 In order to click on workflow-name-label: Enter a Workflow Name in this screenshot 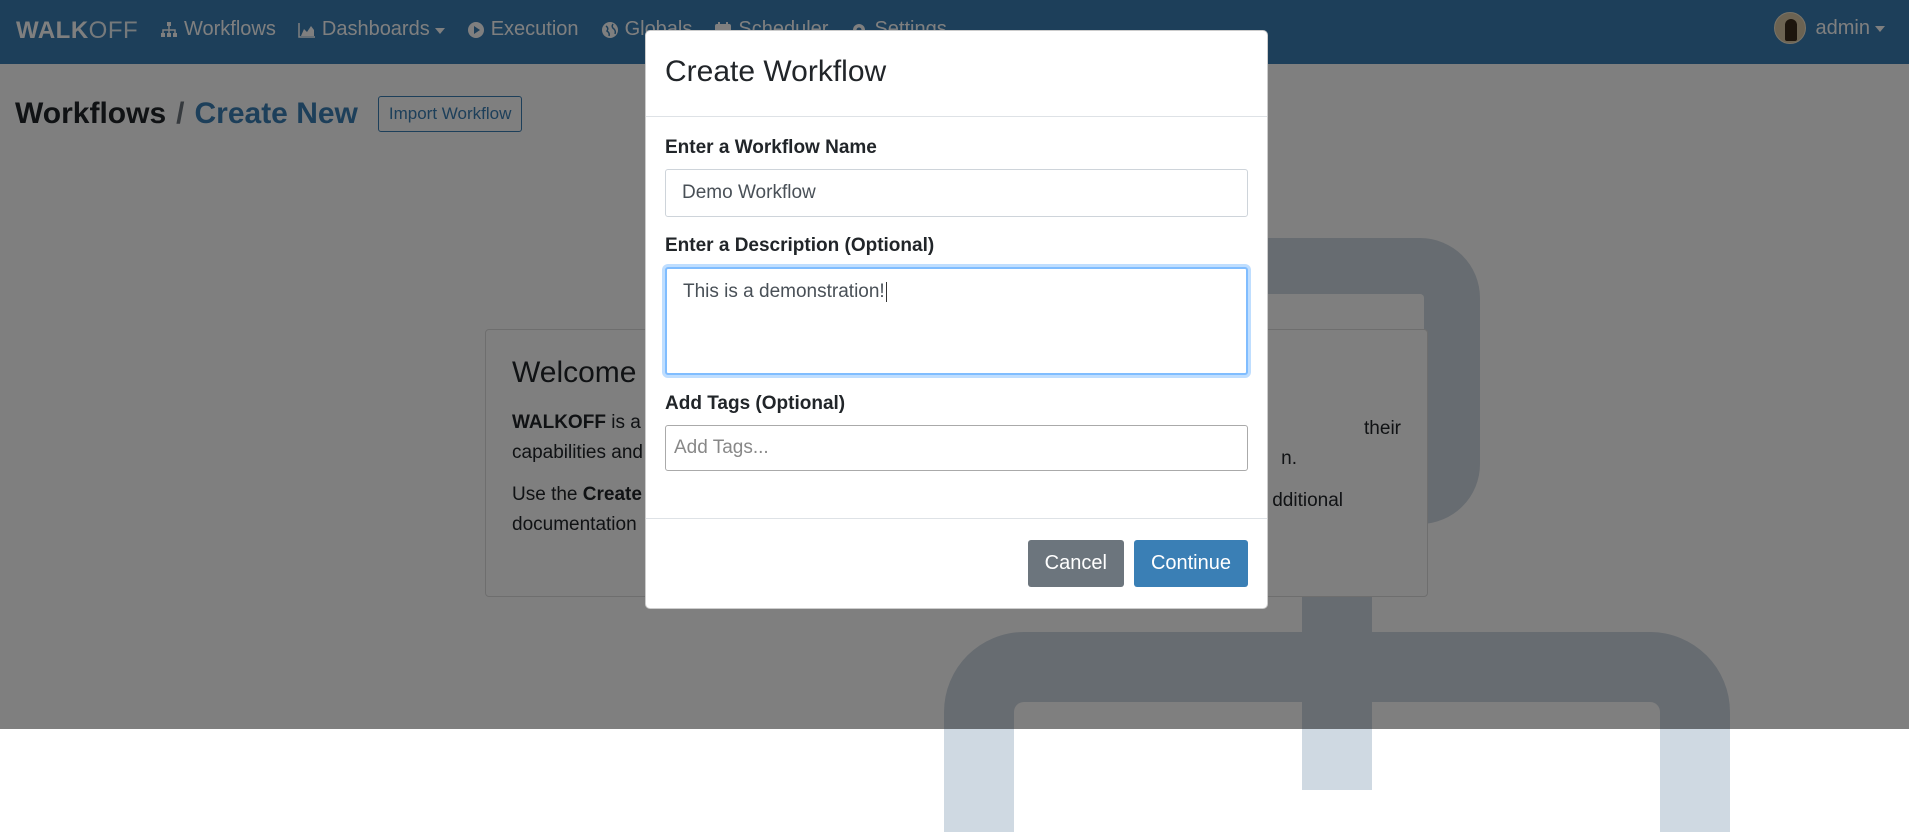, I will do `click(771, 147)`.